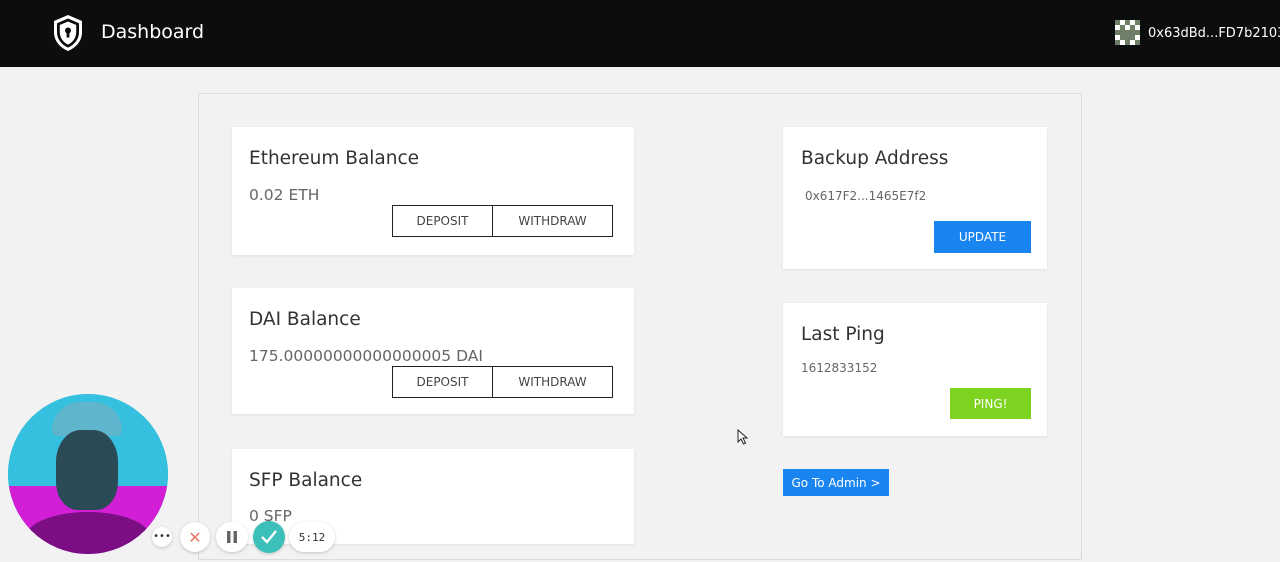 Image resolution: width=1280 pixels, height=562 pixels. Describe the element at coordinates (442, 382) in the screenshot. I see `dai-deposit-button: DEPOSIT` at that location.